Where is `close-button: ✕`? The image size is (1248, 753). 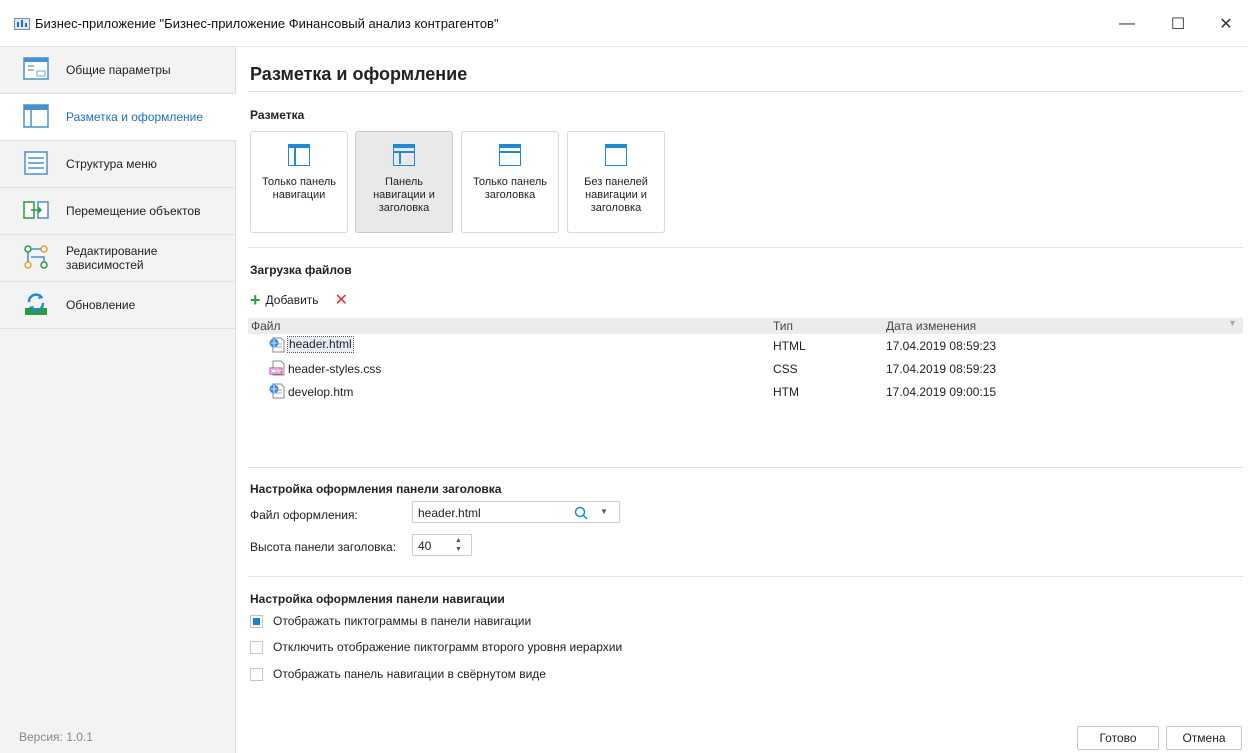 close-button: ✕ is located at coordinates (1226, 24).